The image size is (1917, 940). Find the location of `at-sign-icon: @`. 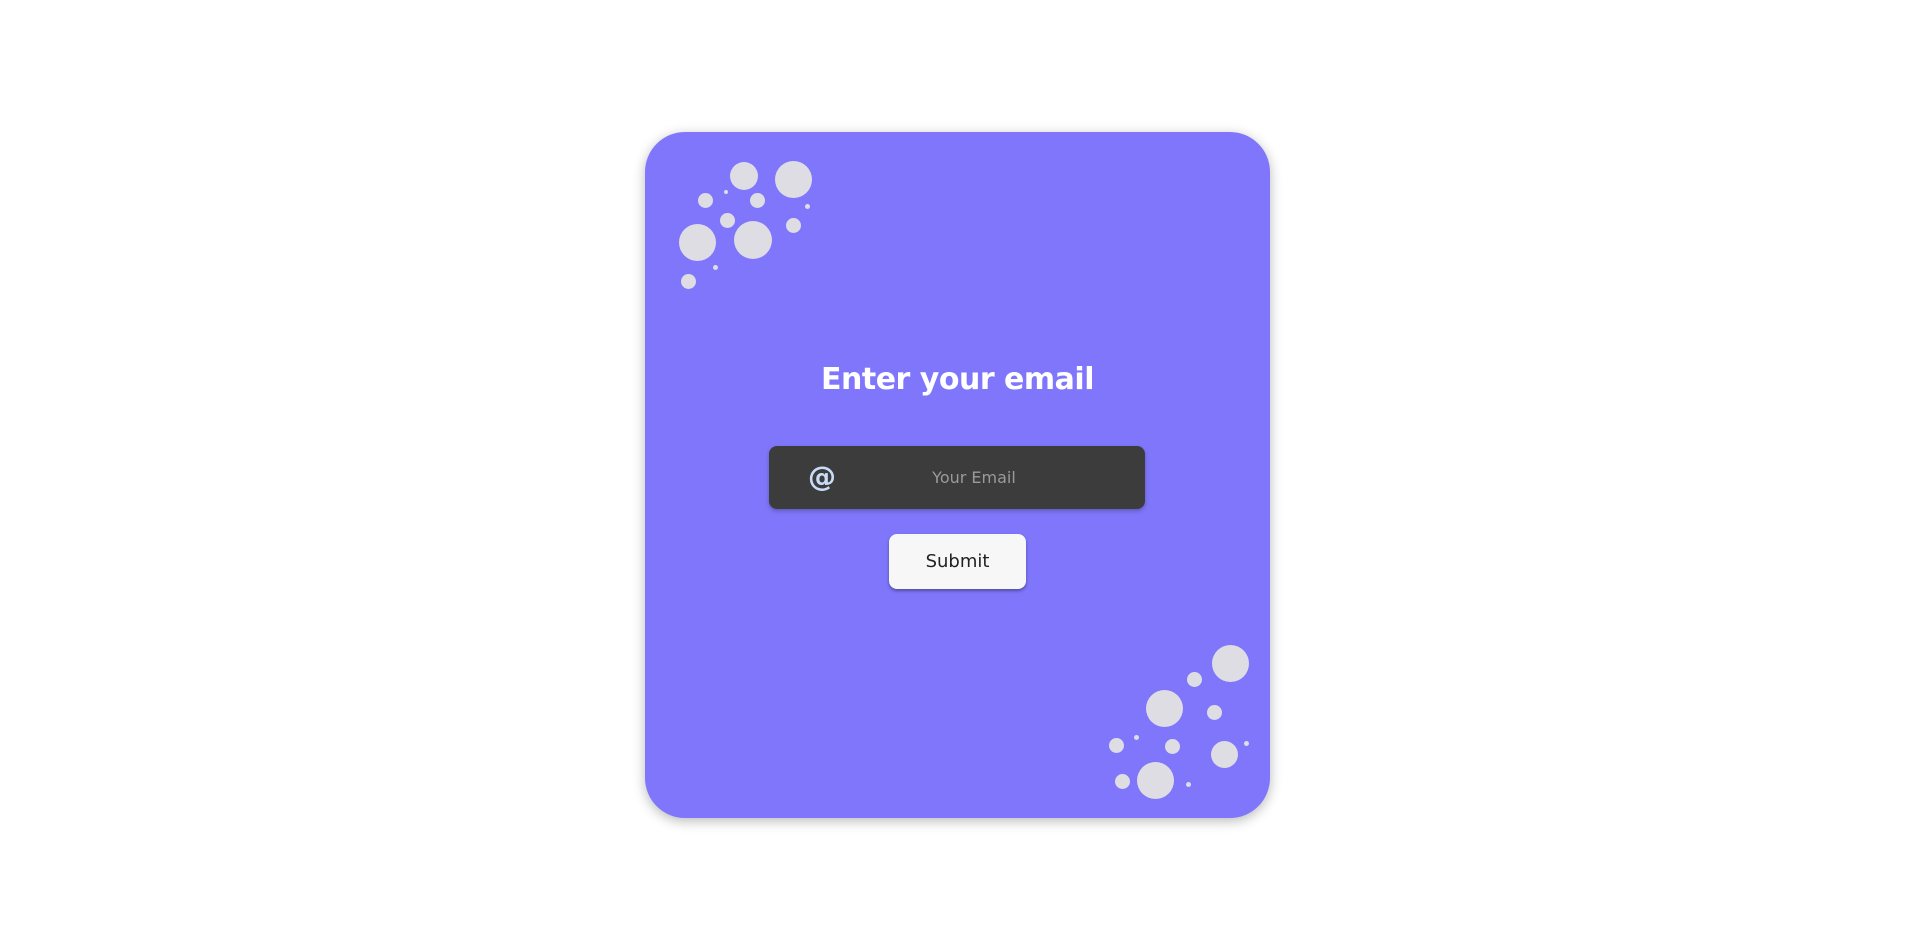

at-sign-icon: @ is located at coordinates (822, 476).